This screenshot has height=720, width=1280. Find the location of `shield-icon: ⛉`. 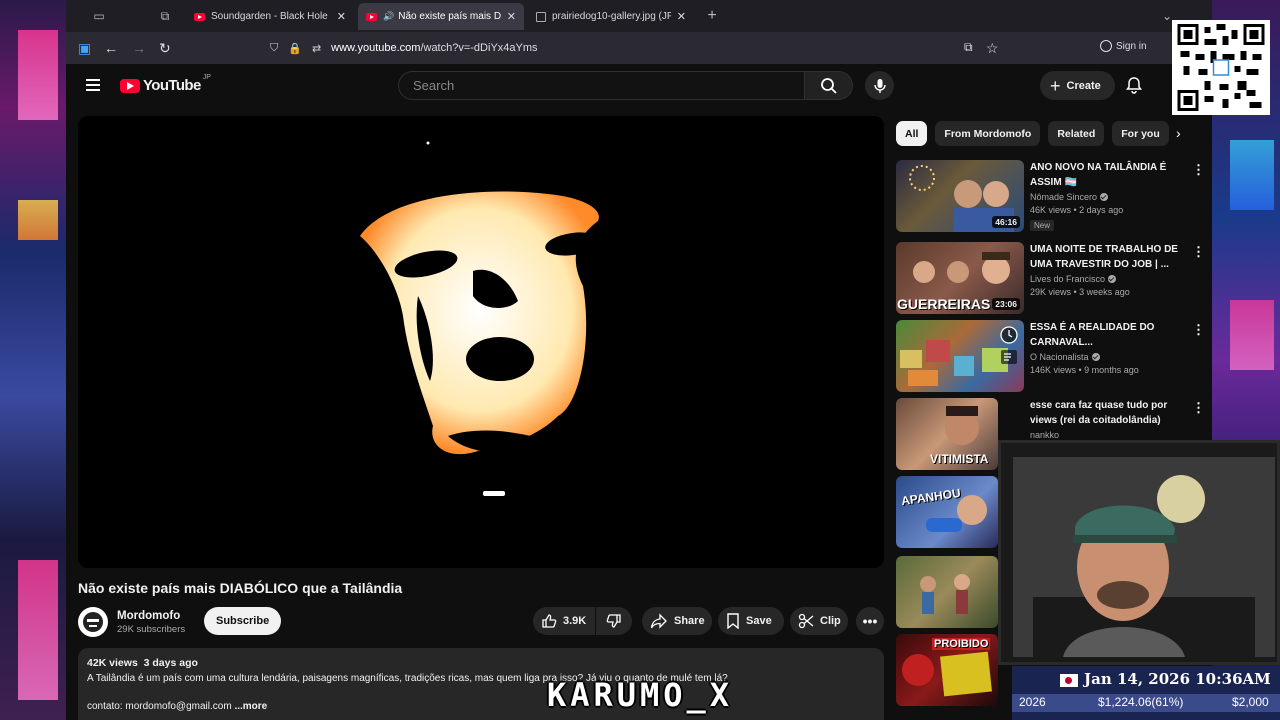

shield-icon: ⛉ is located at coordinates (274, 48).